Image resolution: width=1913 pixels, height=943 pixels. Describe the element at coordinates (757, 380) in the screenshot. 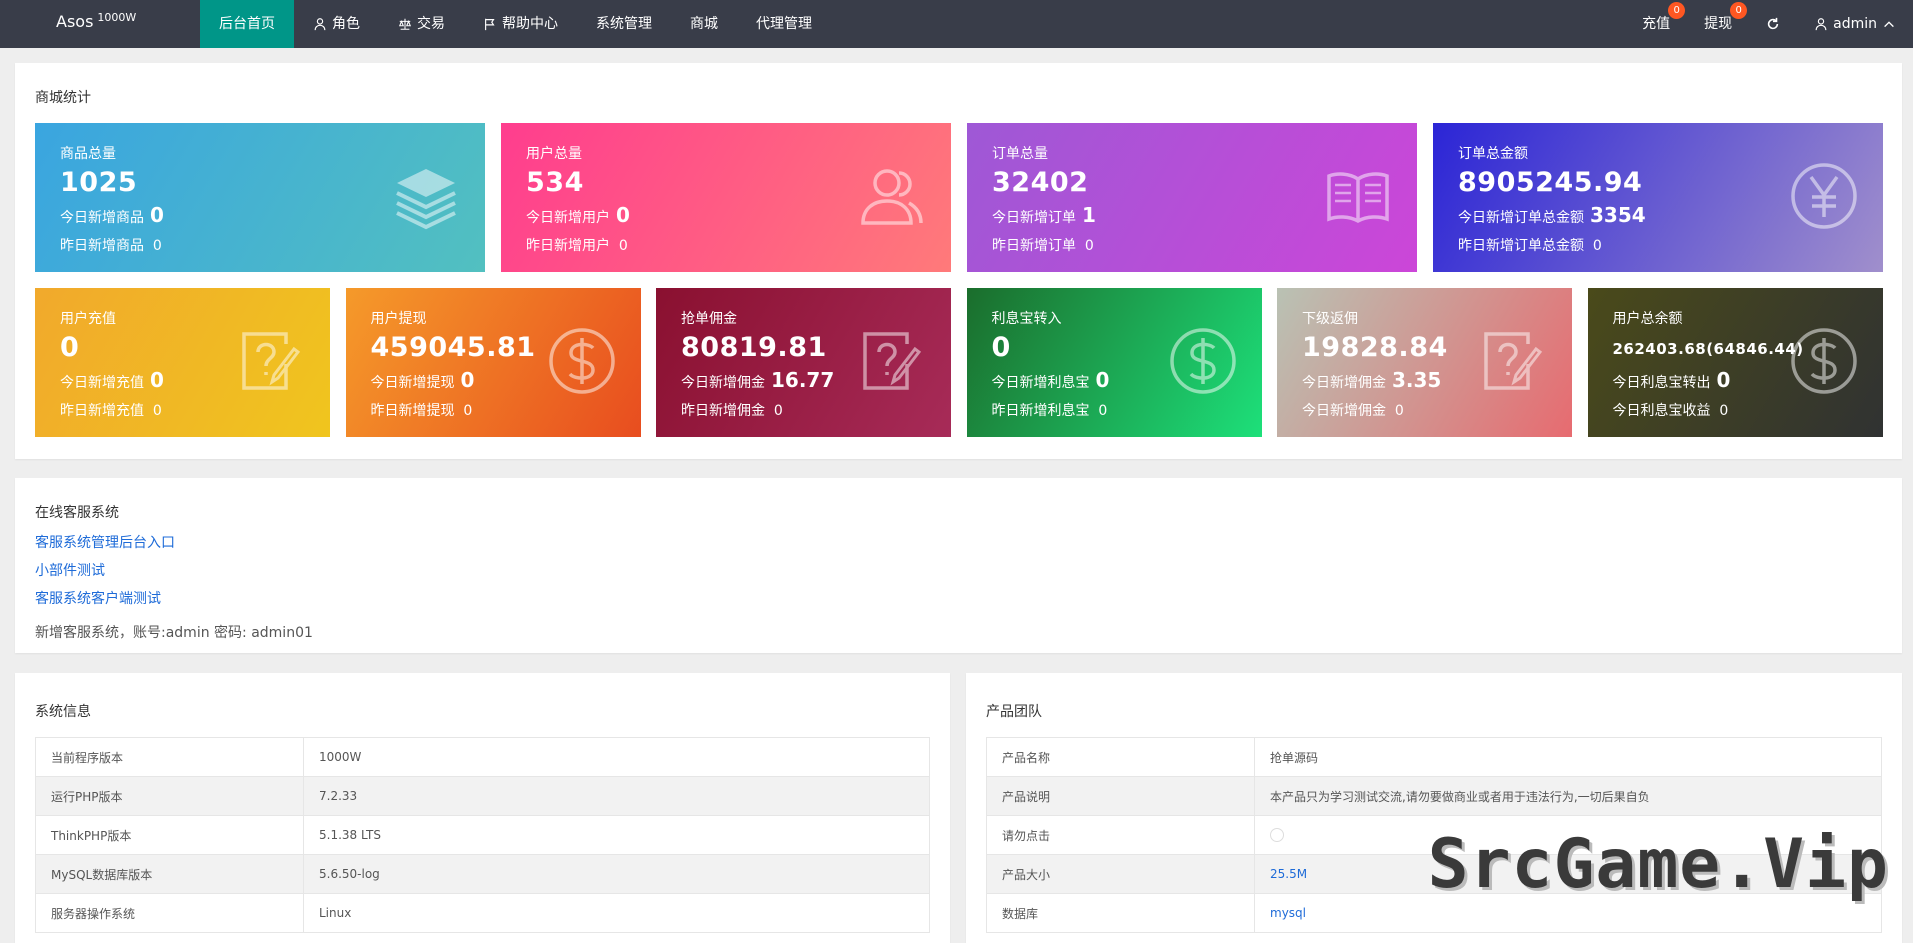

I see `stat-today: 今日新增佣金16.77` at that location.